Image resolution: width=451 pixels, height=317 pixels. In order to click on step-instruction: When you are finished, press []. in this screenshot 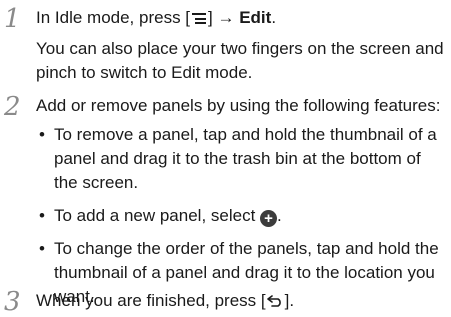, I will do `click(242, 301)`.